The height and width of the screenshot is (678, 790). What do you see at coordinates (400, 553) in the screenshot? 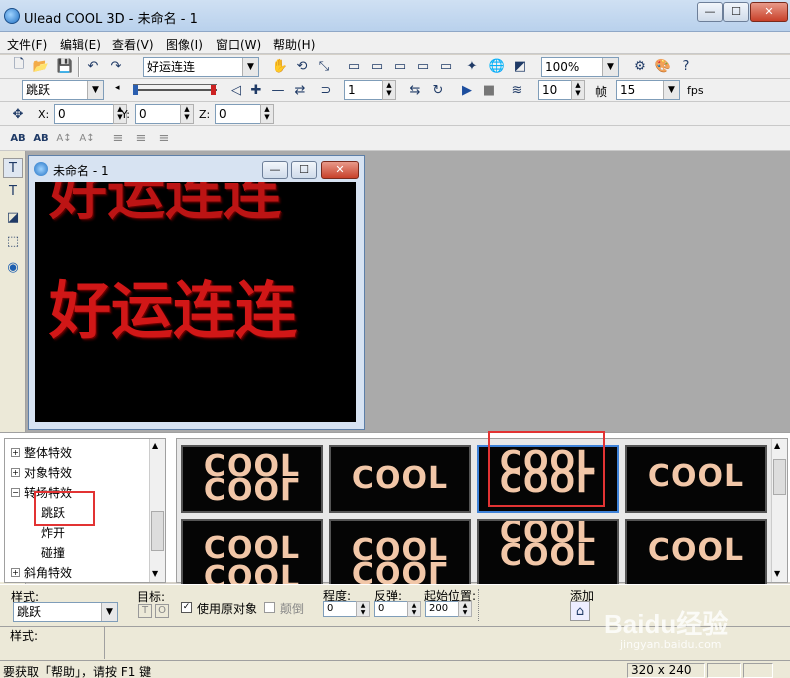
I see `thumbnail-6: COOL COOL` at bounding box center [400, 553].